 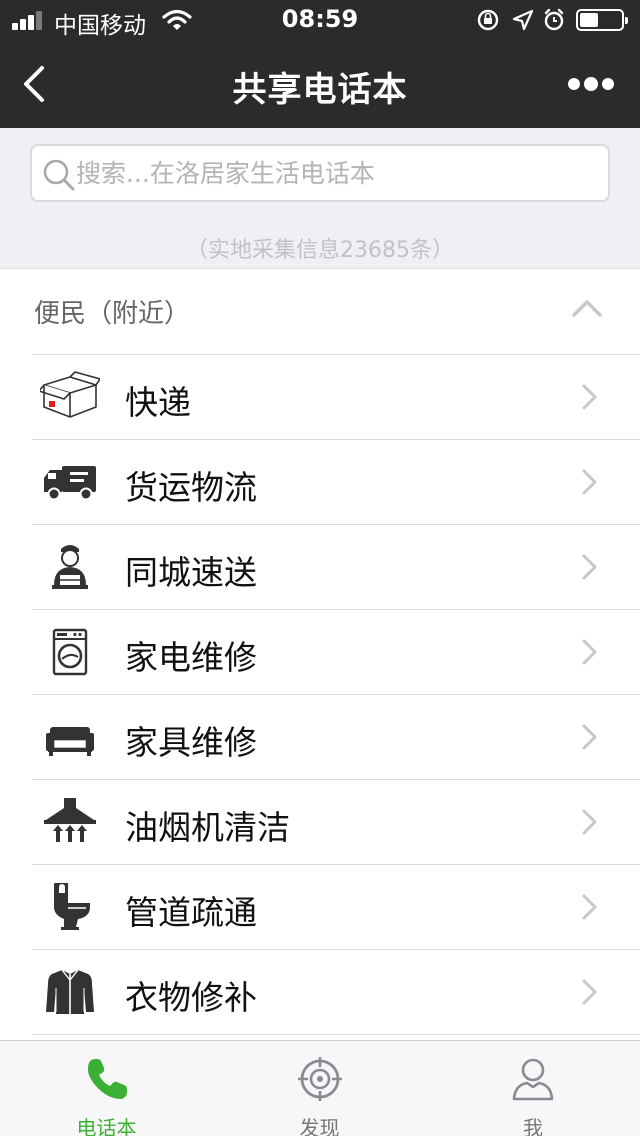 What do you see at coordinates (602, 20) in the screenshot?
I see `battery-icon` at bounding box center [602, 20].